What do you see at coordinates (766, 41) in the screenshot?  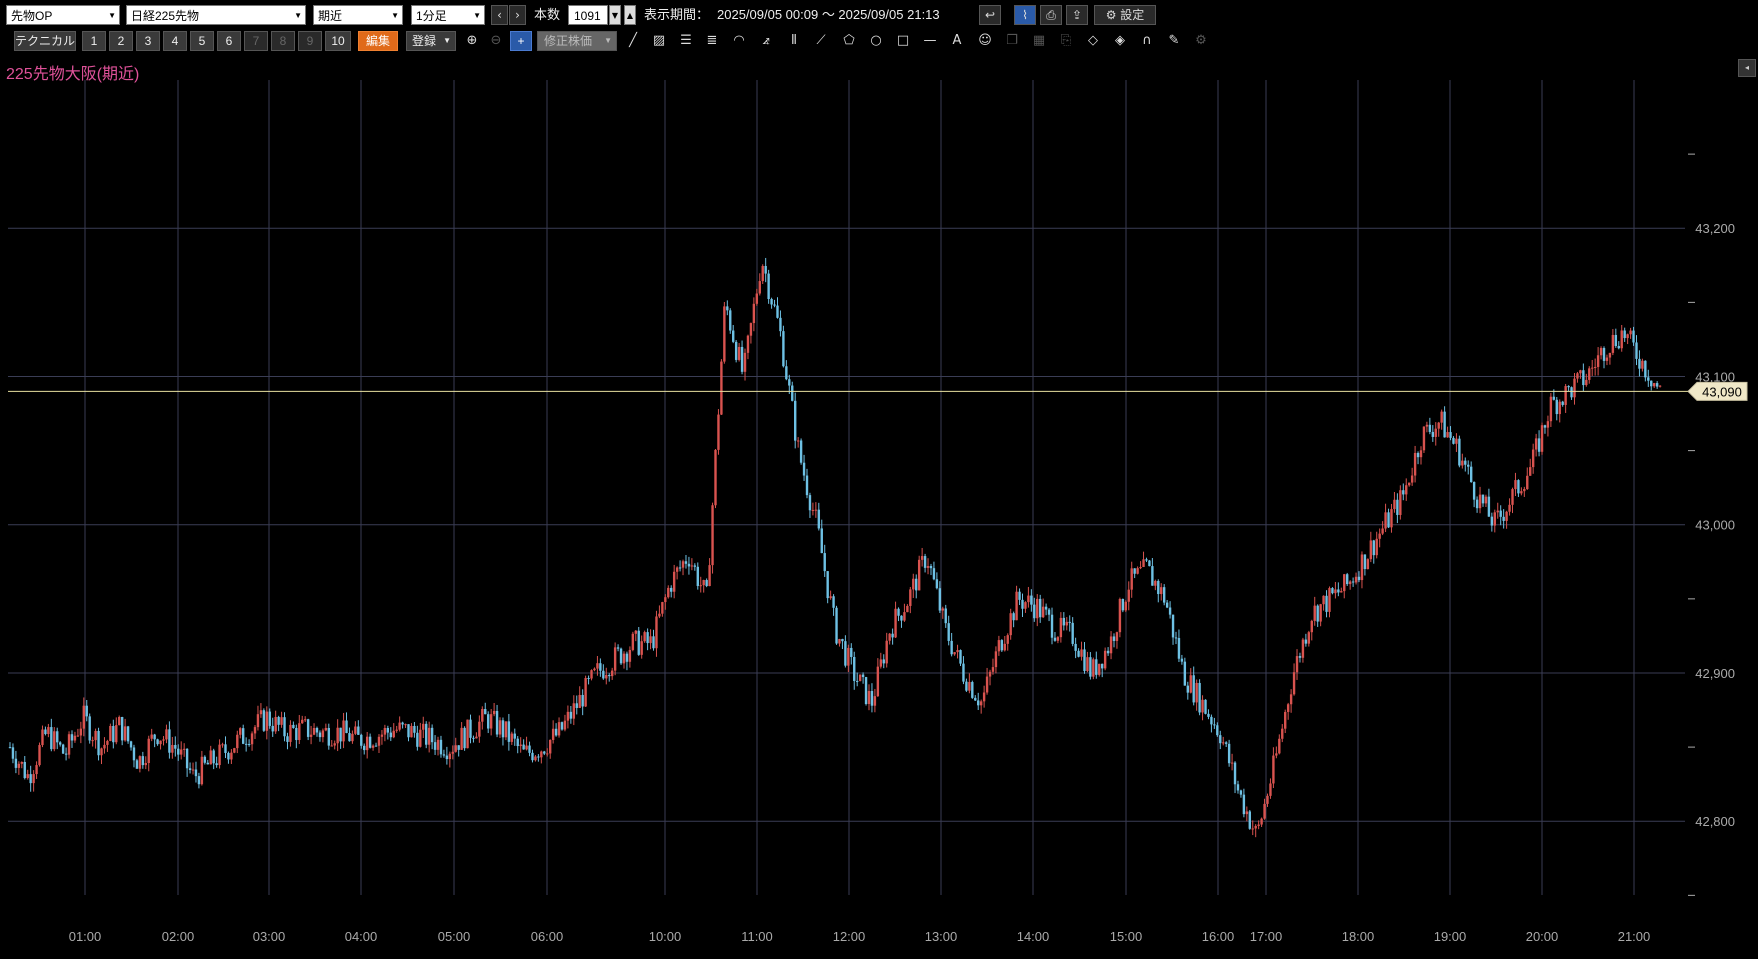 I see `fan-icon: ⦨` at bounding box center [766, 41].